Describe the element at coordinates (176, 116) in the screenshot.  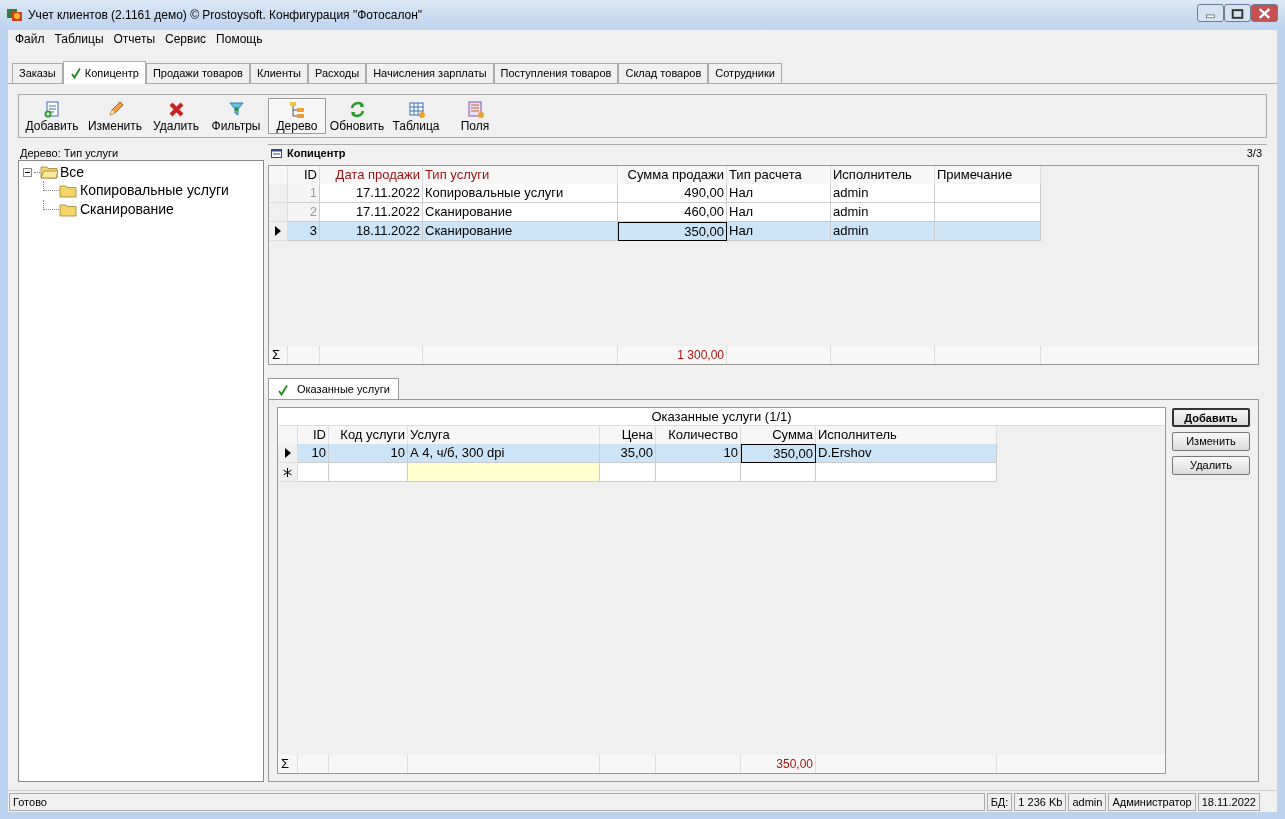
I see `toolbar-button: Удалить` at that location.